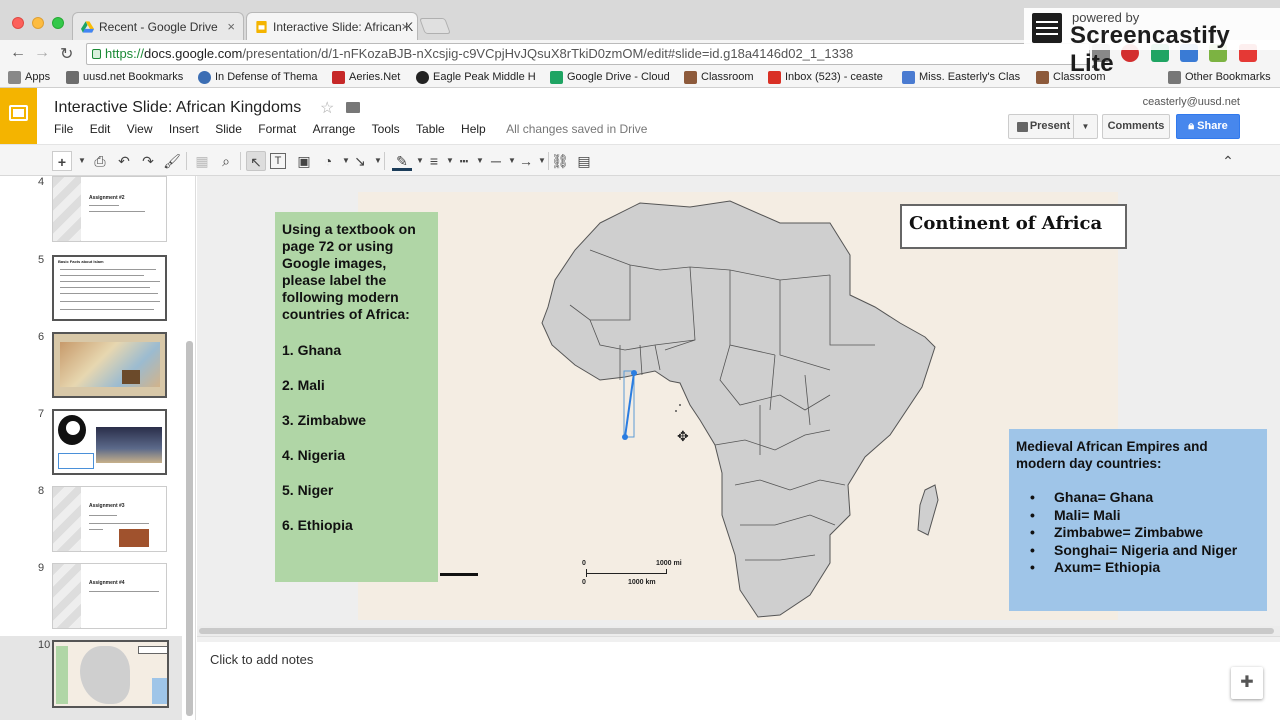 The image size is (1280, 720). I want to click on instructions-line: Using a textbook on, so click(349, 229).